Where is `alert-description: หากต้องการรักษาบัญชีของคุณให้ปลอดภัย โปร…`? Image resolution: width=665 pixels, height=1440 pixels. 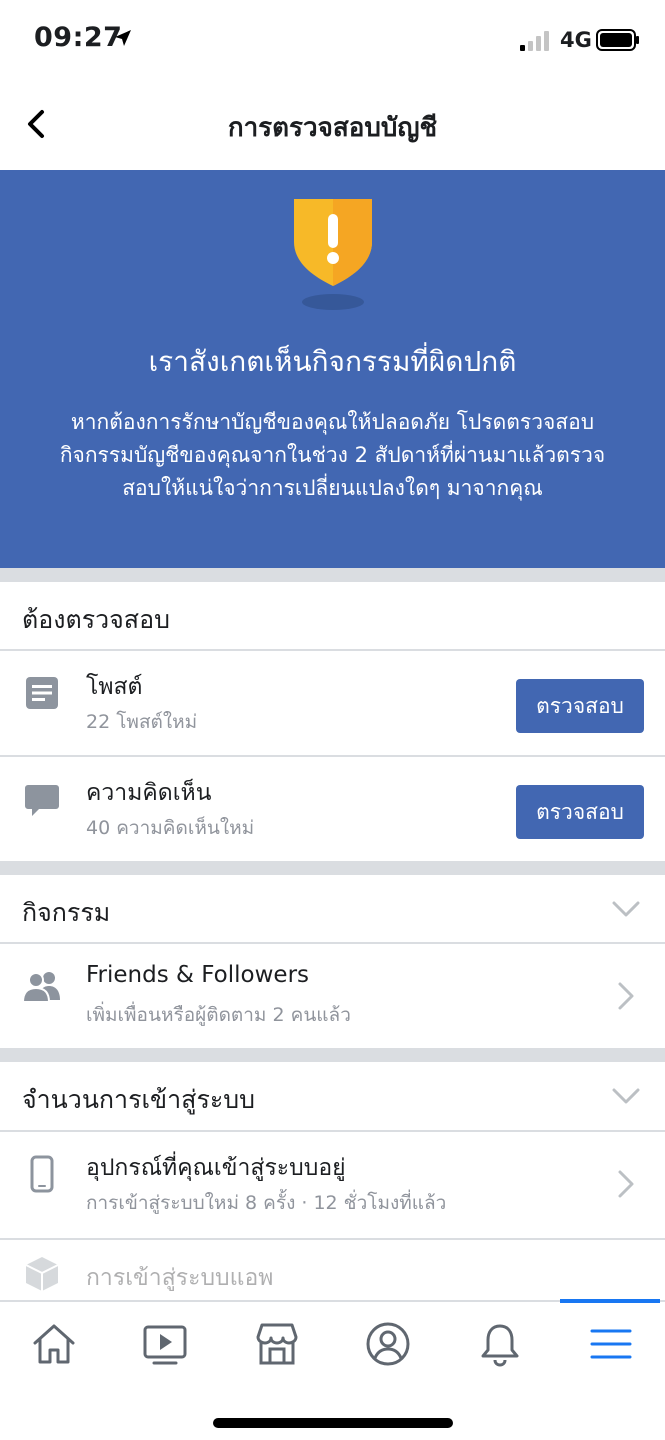 alert-description: หากต้องการรักษาบัญชีของคุณให้ปลอดภัย โปร… is located at coordinates (332, 455).